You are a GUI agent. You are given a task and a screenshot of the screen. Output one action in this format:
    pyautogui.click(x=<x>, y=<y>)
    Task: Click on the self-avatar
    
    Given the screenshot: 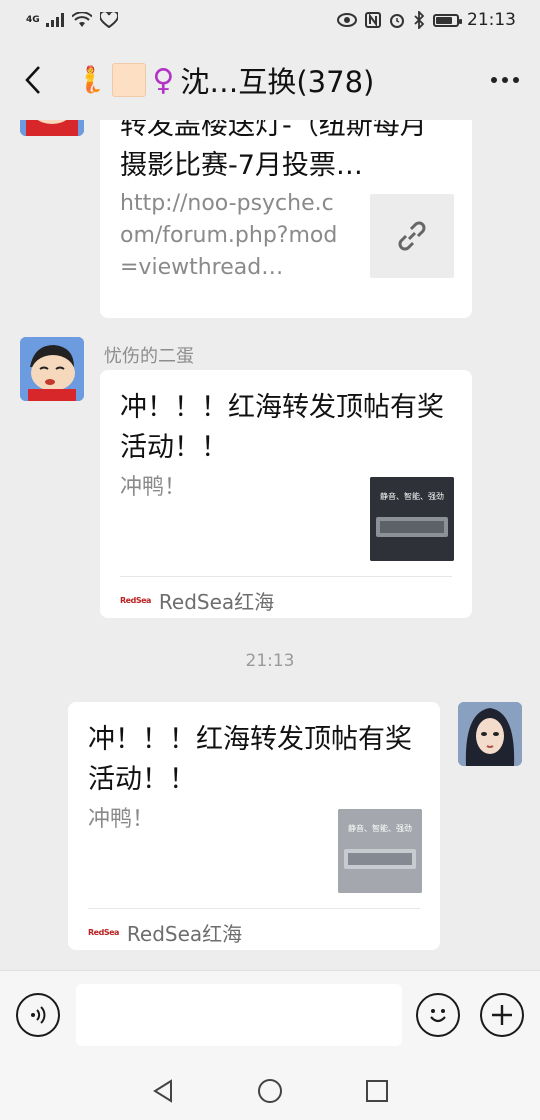 What is the action you would take?
    pyautogui.click(x=490, y=734)
    